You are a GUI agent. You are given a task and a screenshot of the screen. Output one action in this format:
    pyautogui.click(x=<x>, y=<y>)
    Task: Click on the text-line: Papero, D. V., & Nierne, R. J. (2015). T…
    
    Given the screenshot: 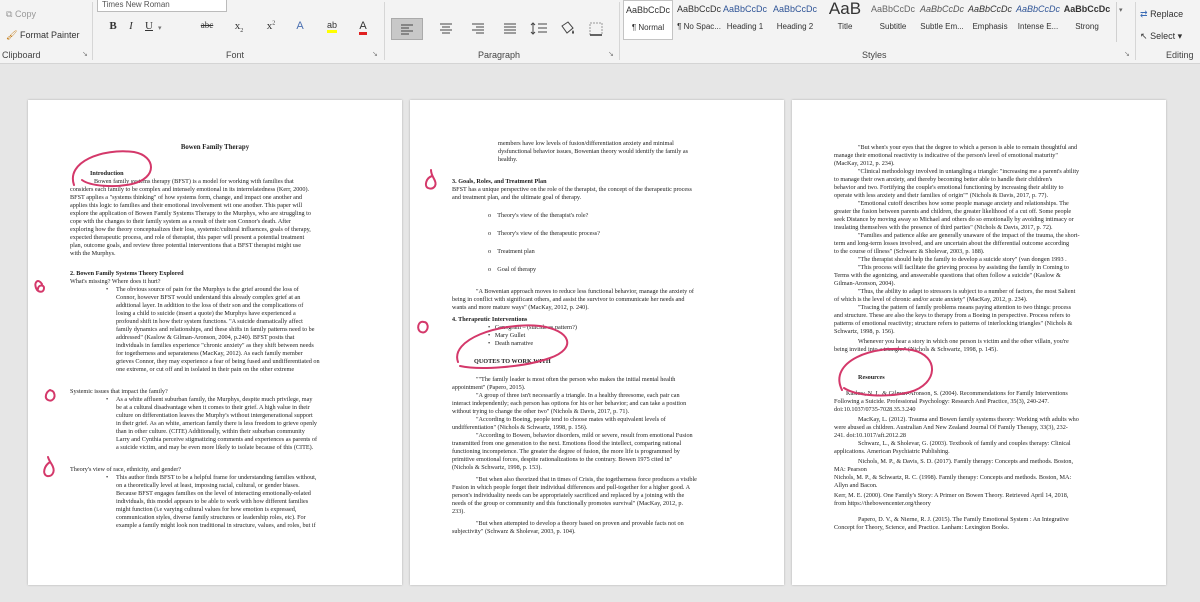 What is the action you would take?
    pyautogui.click(x=963, y=519)
    